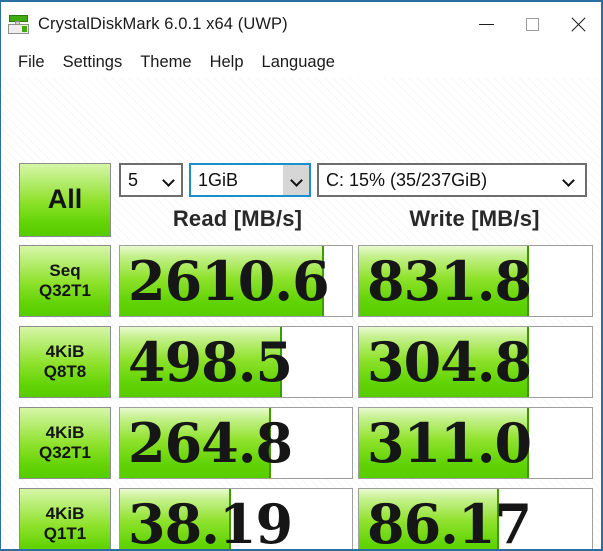  I want to click on result-cell-read-4kib-q32t1: 264.8, so click(236, 443).